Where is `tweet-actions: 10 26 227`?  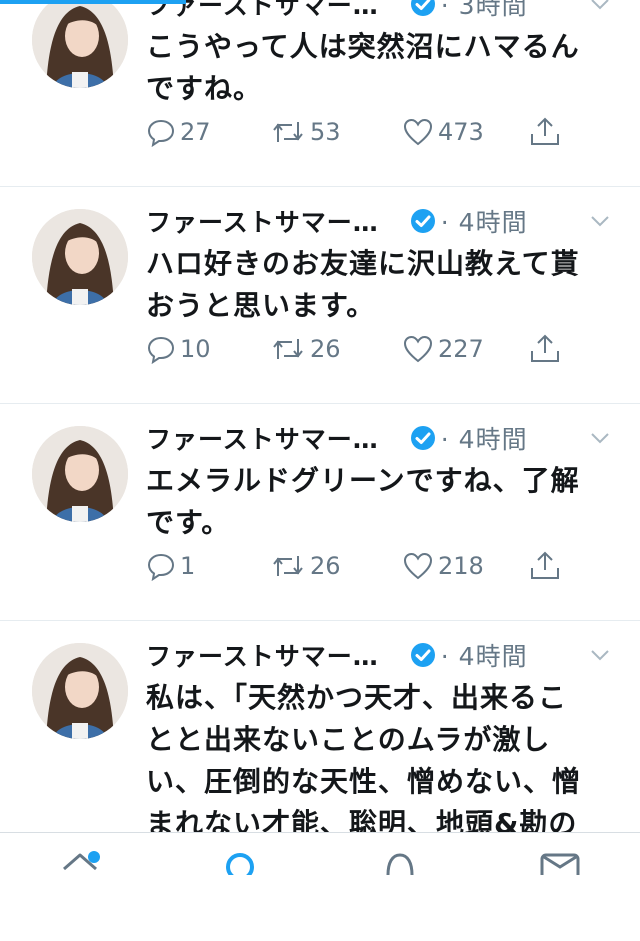
tweet-actions: 10 26 227 is located at coordinates (366, 349).